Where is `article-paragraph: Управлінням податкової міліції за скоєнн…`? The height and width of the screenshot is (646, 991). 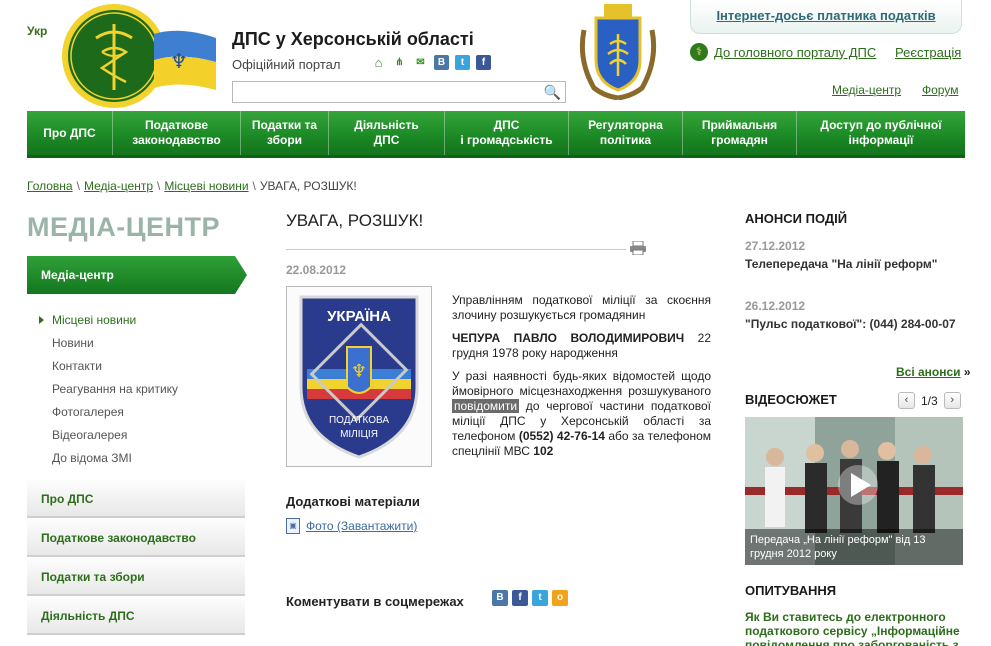 article-paragraph: Управлінням податкової міліції за скоєнн… is located at coordinates (581, 307).